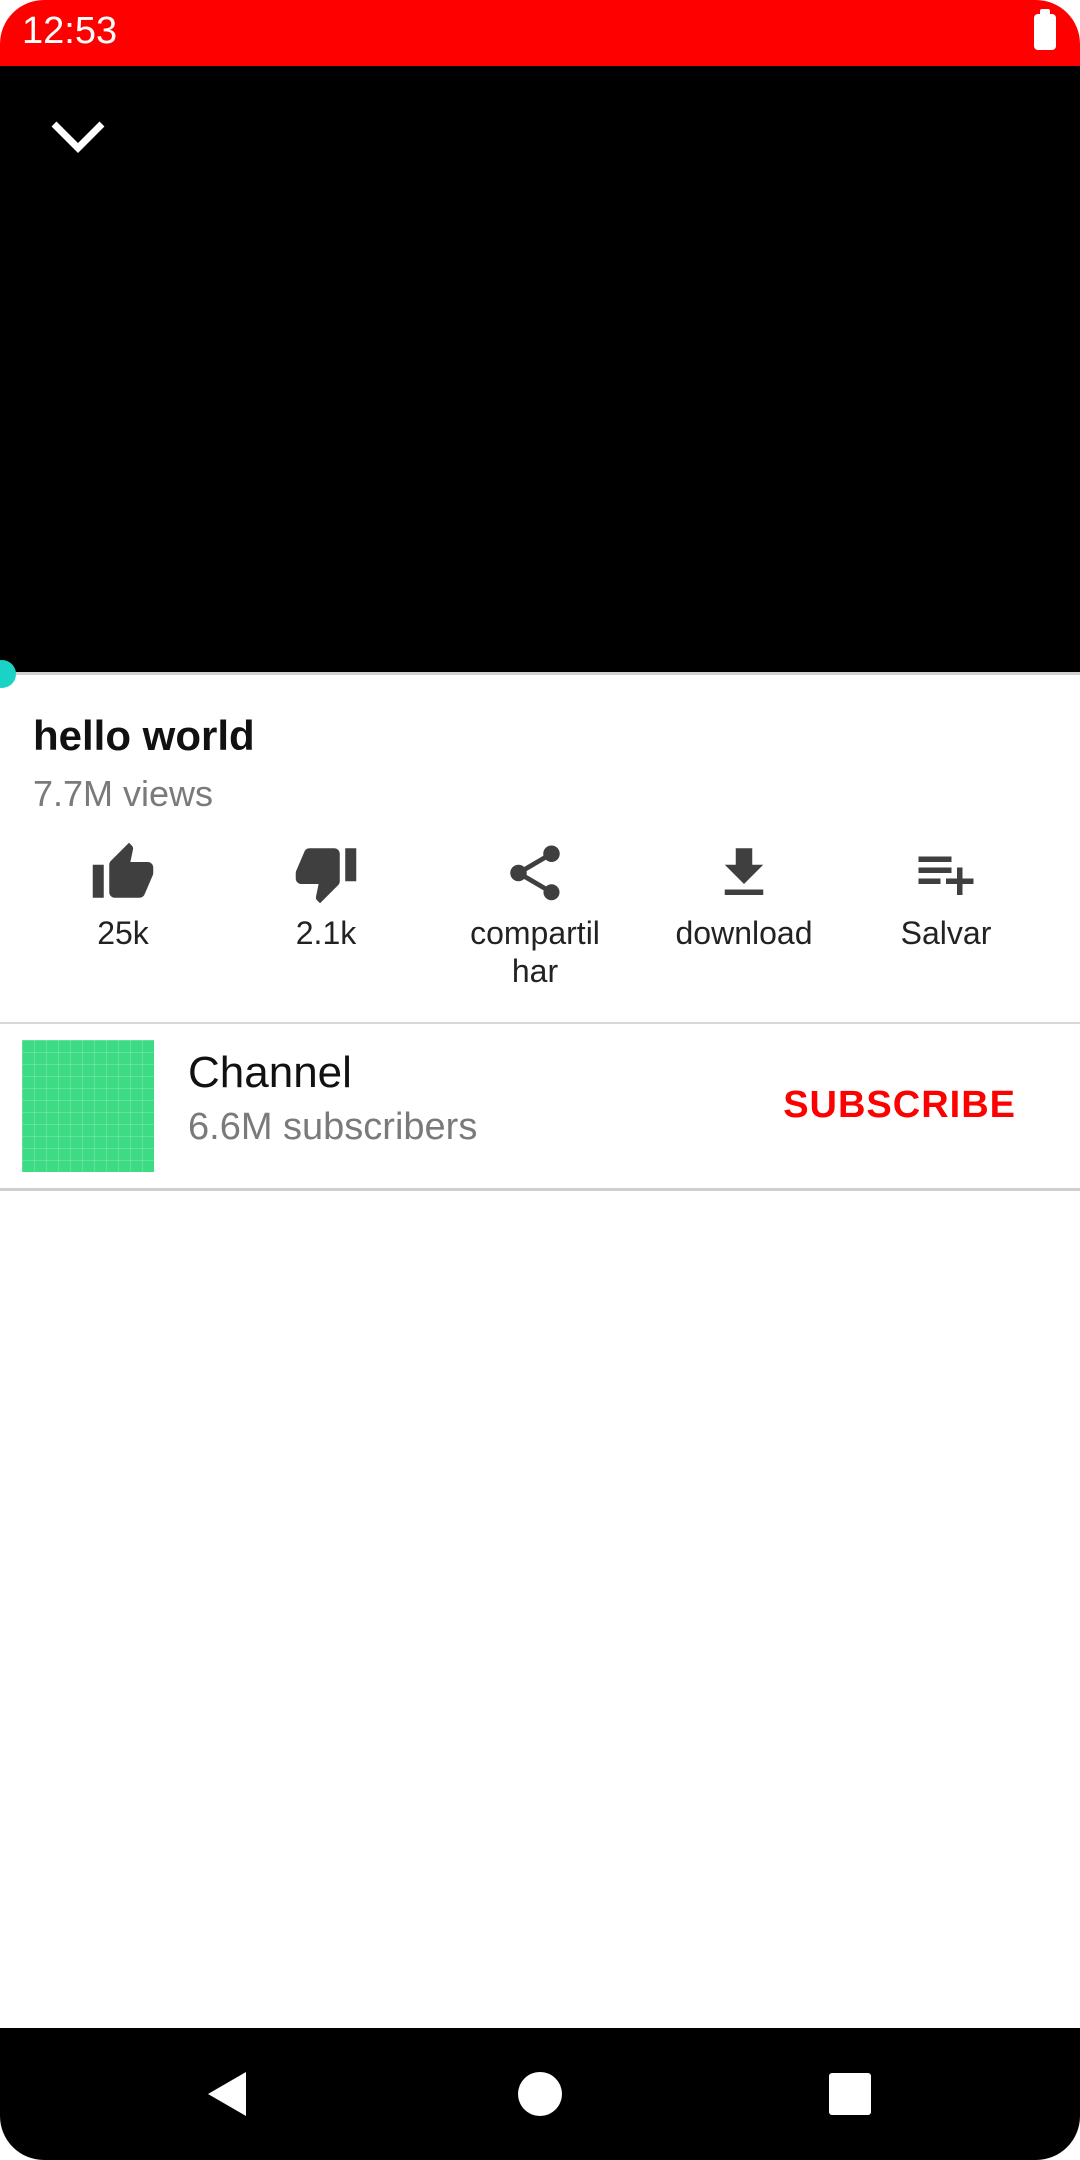 The image size is (1080, 2160). I want to click on like-button: 25k, so click(123, 896).